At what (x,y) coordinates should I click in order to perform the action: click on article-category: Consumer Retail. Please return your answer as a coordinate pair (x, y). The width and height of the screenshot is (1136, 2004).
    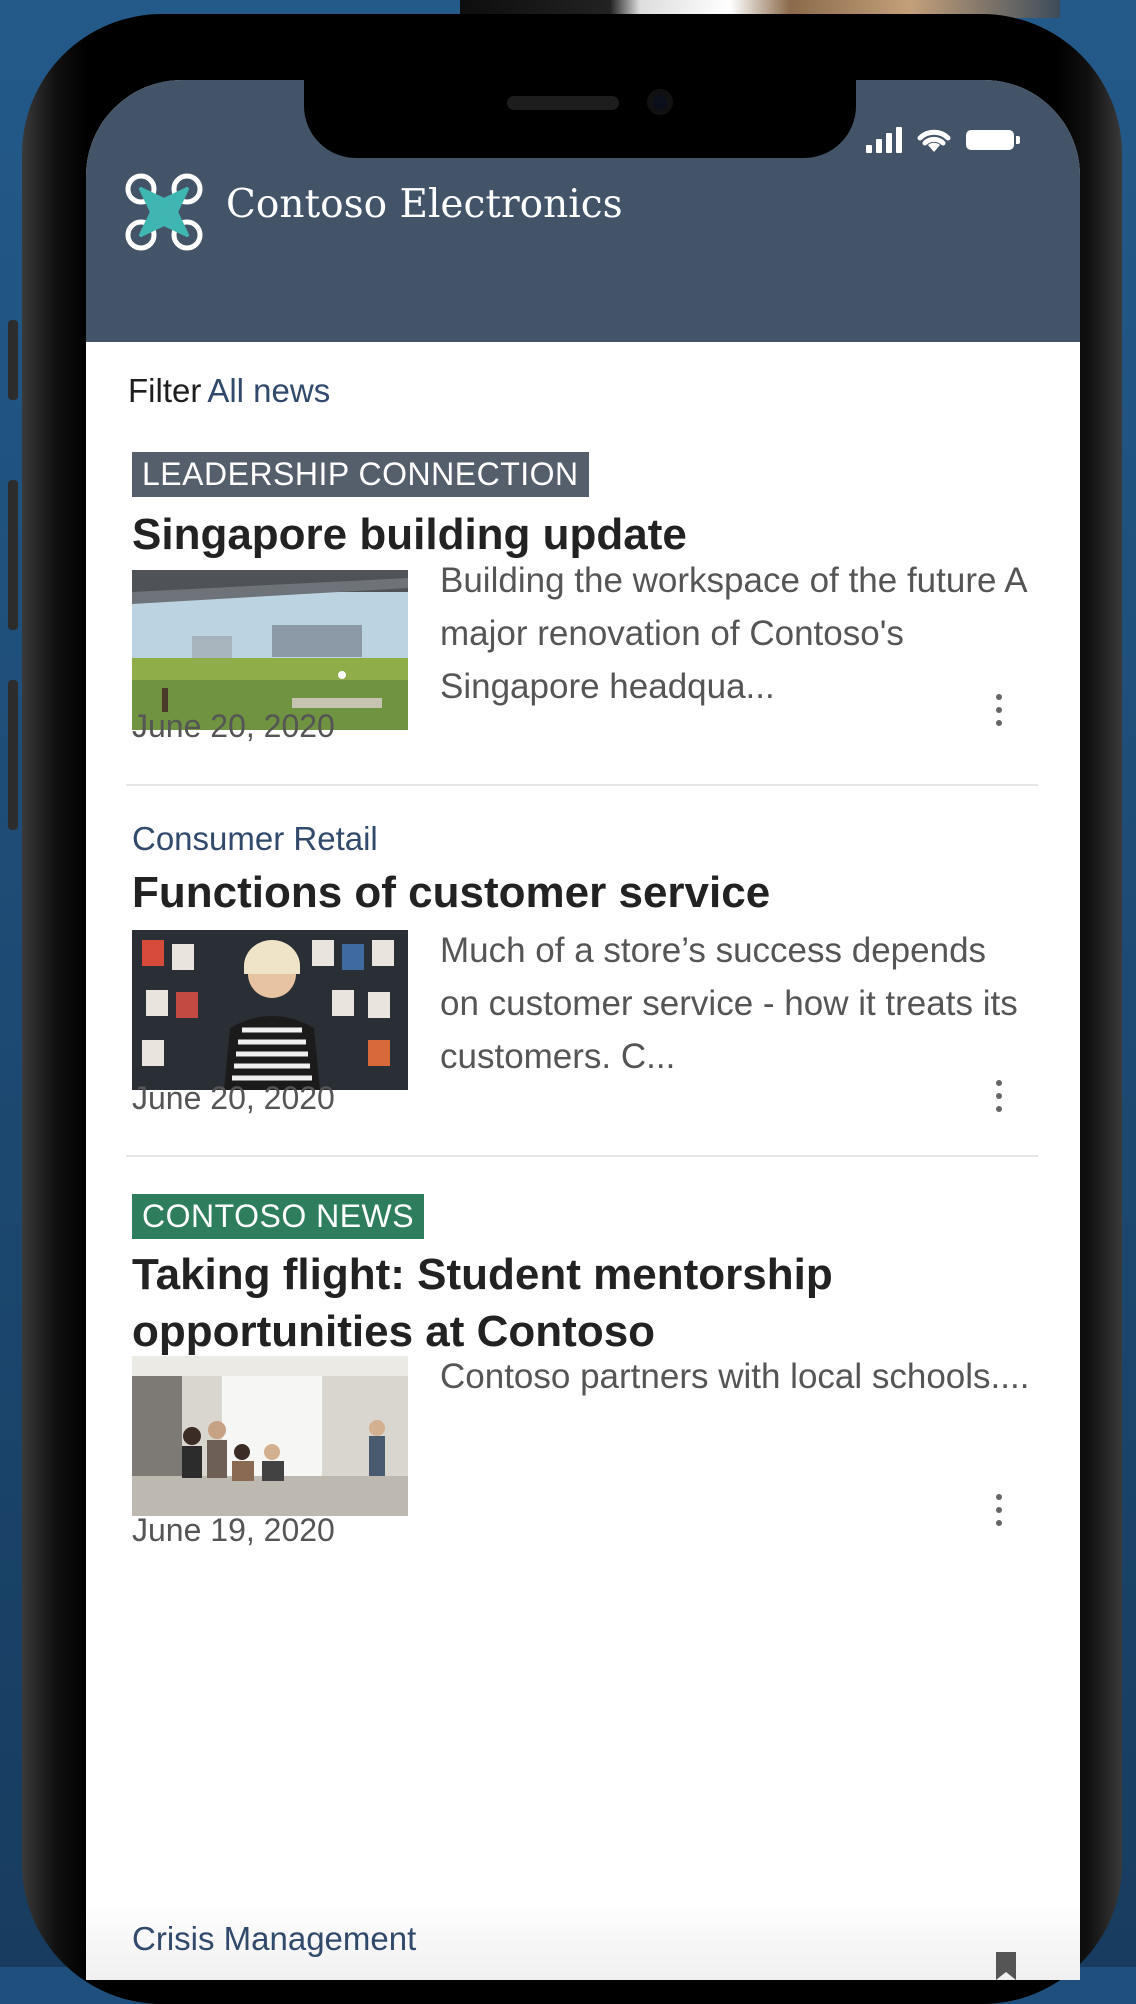
    Looking at the image, I should click on (255, 838).